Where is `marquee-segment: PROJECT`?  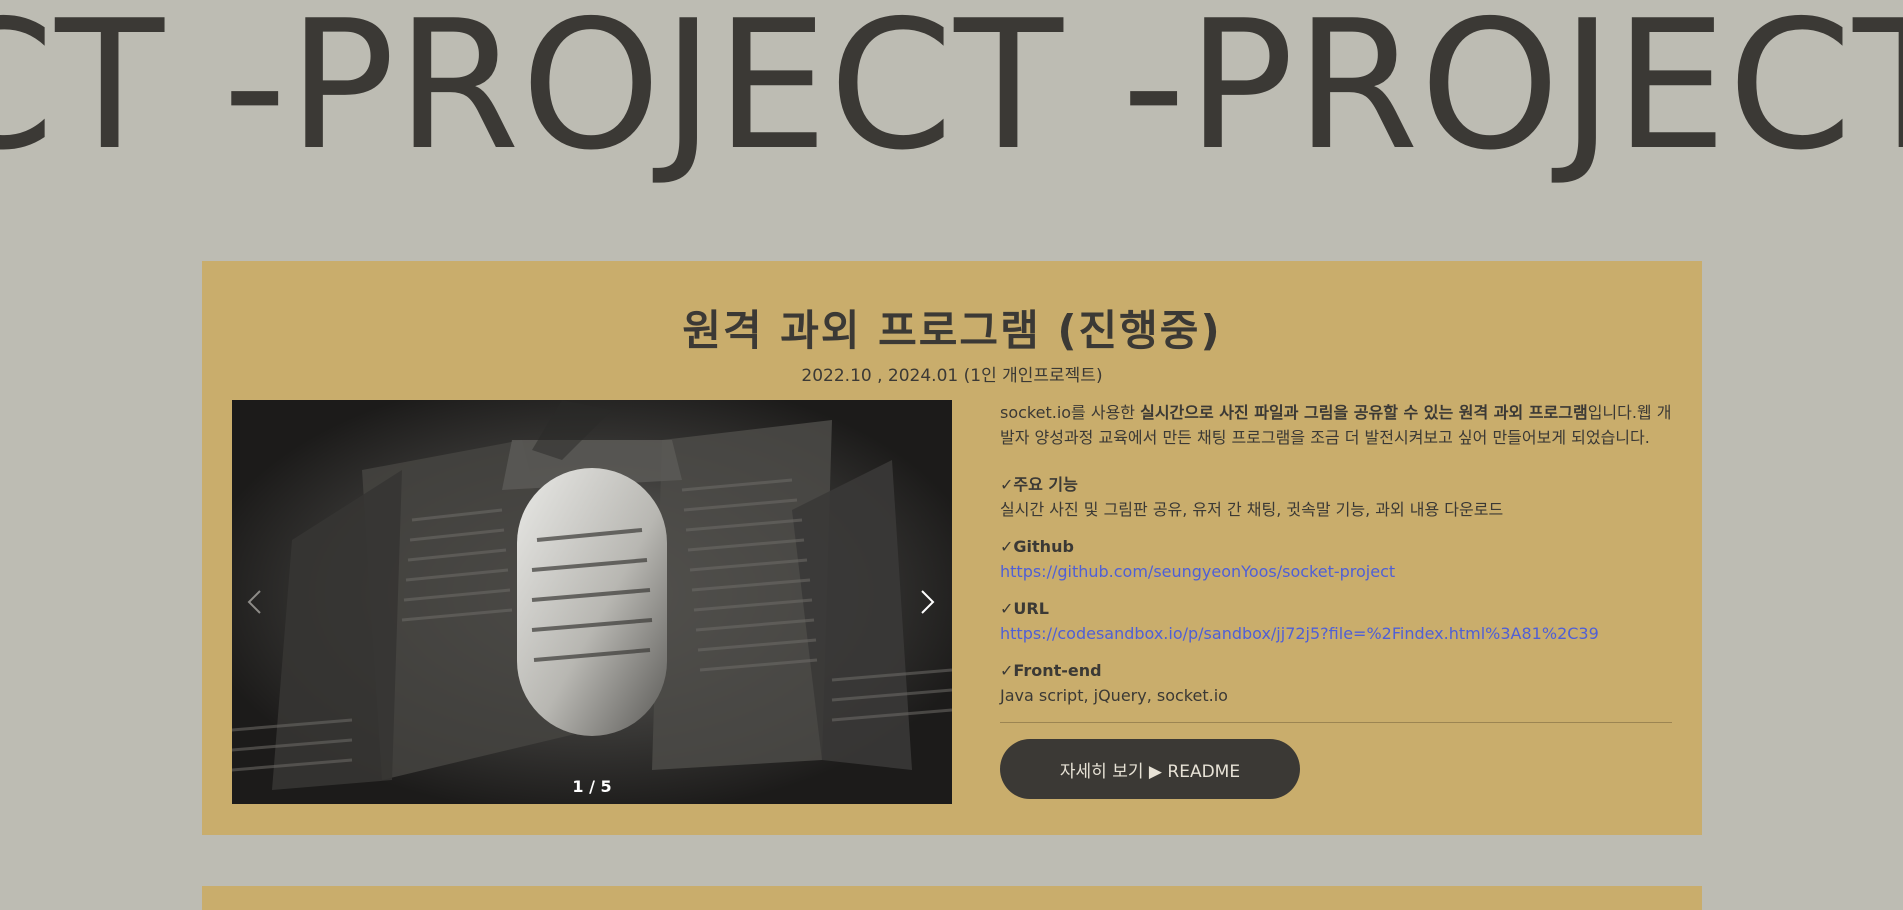 marquee-segment: PROJECT is located at coordinates (1544, 94).